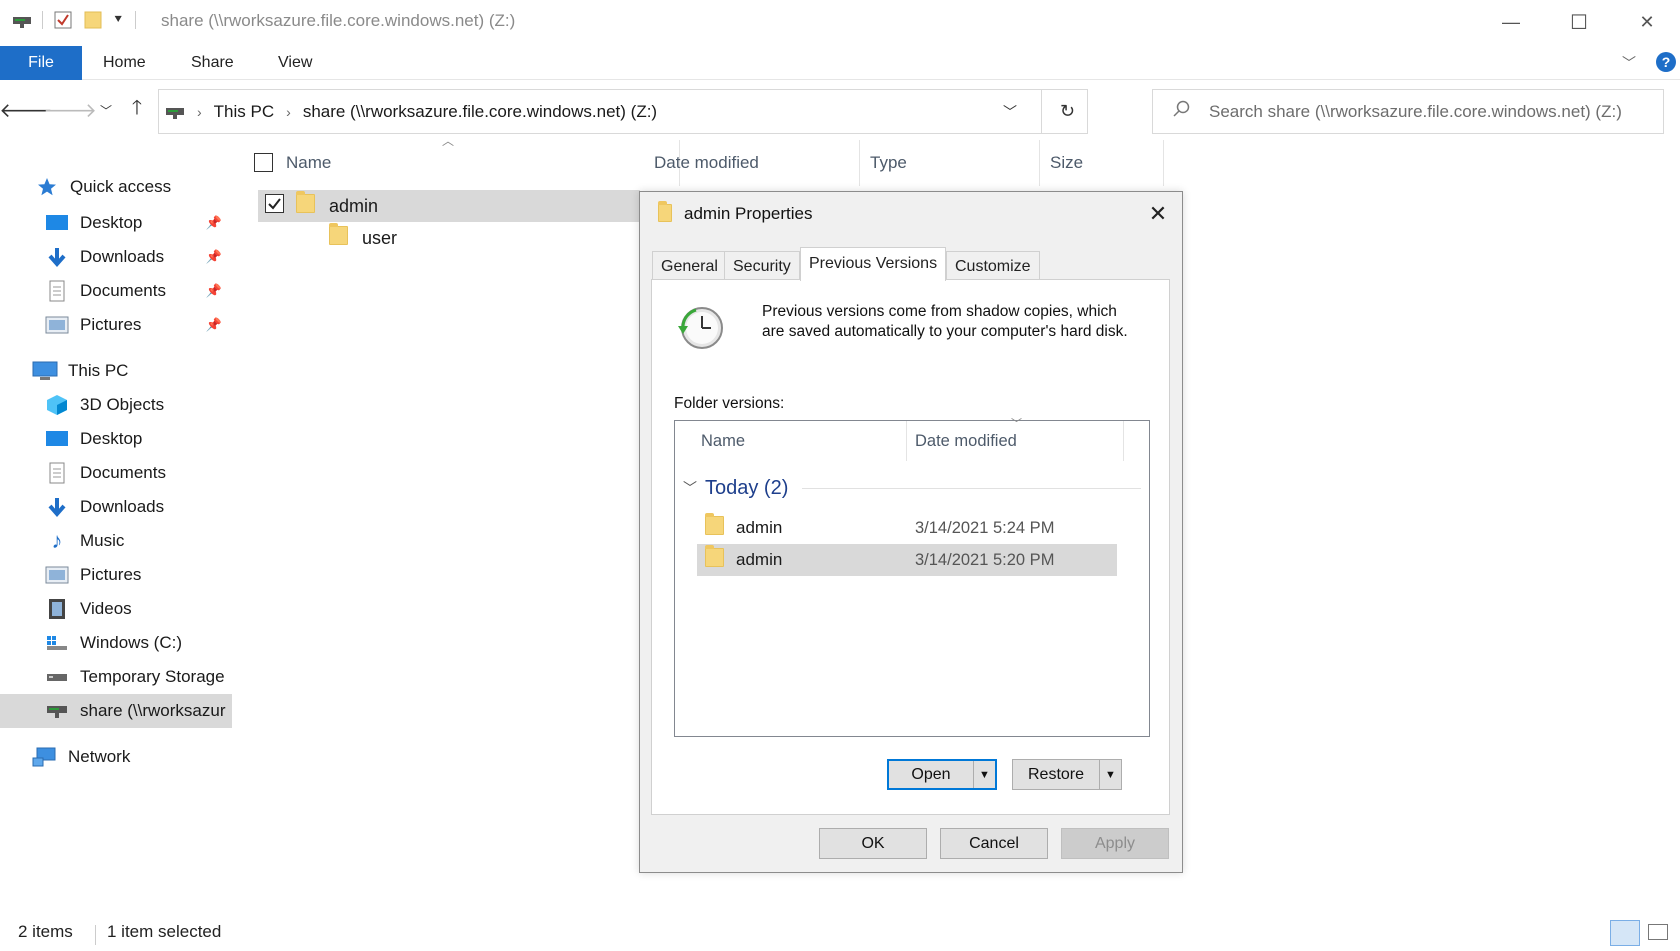 This screenshot has height=951, width=1680. Describe the element at coordinates (26, 110) in the screenshot. I see `back-arrow-icon: 🡐` at that location.